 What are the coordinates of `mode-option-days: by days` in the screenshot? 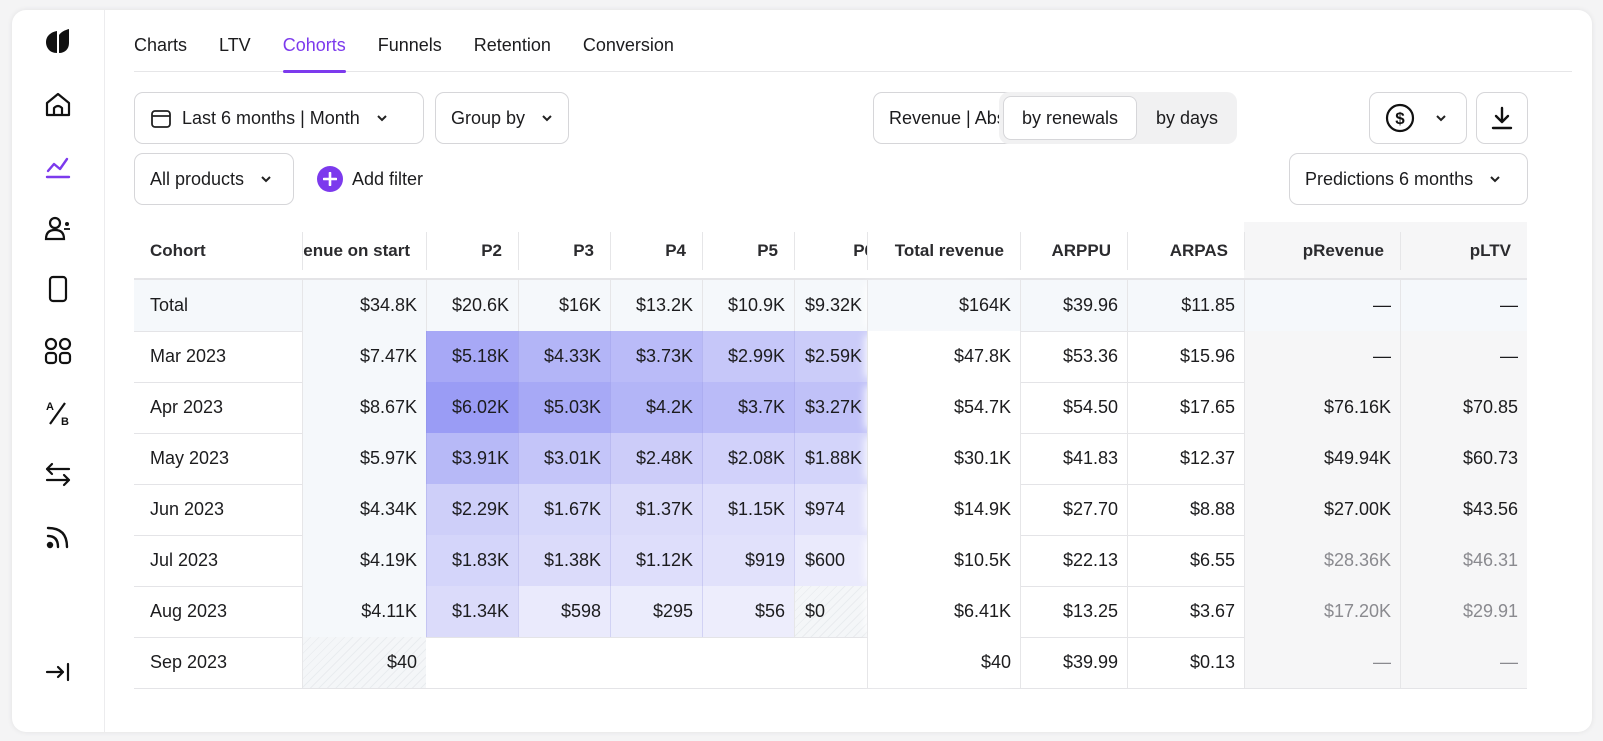 It's located at (1187, 118).